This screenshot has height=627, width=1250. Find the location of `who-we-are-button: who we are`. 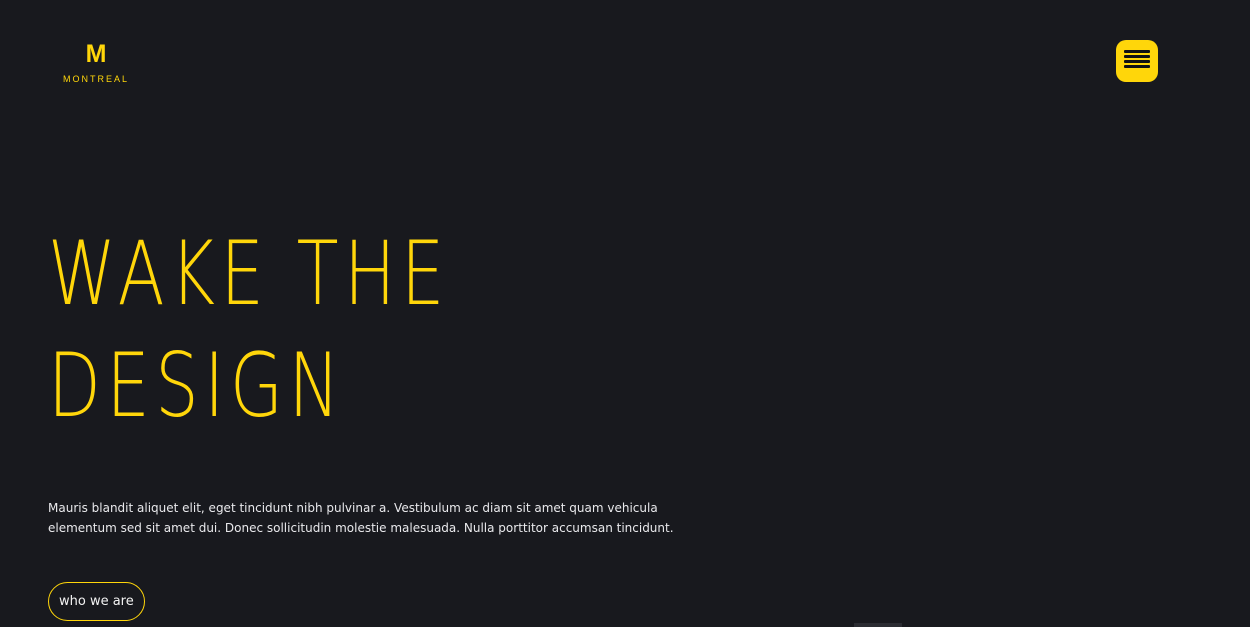

who-we-are-button: who we are is located at coordinates (96, 601).